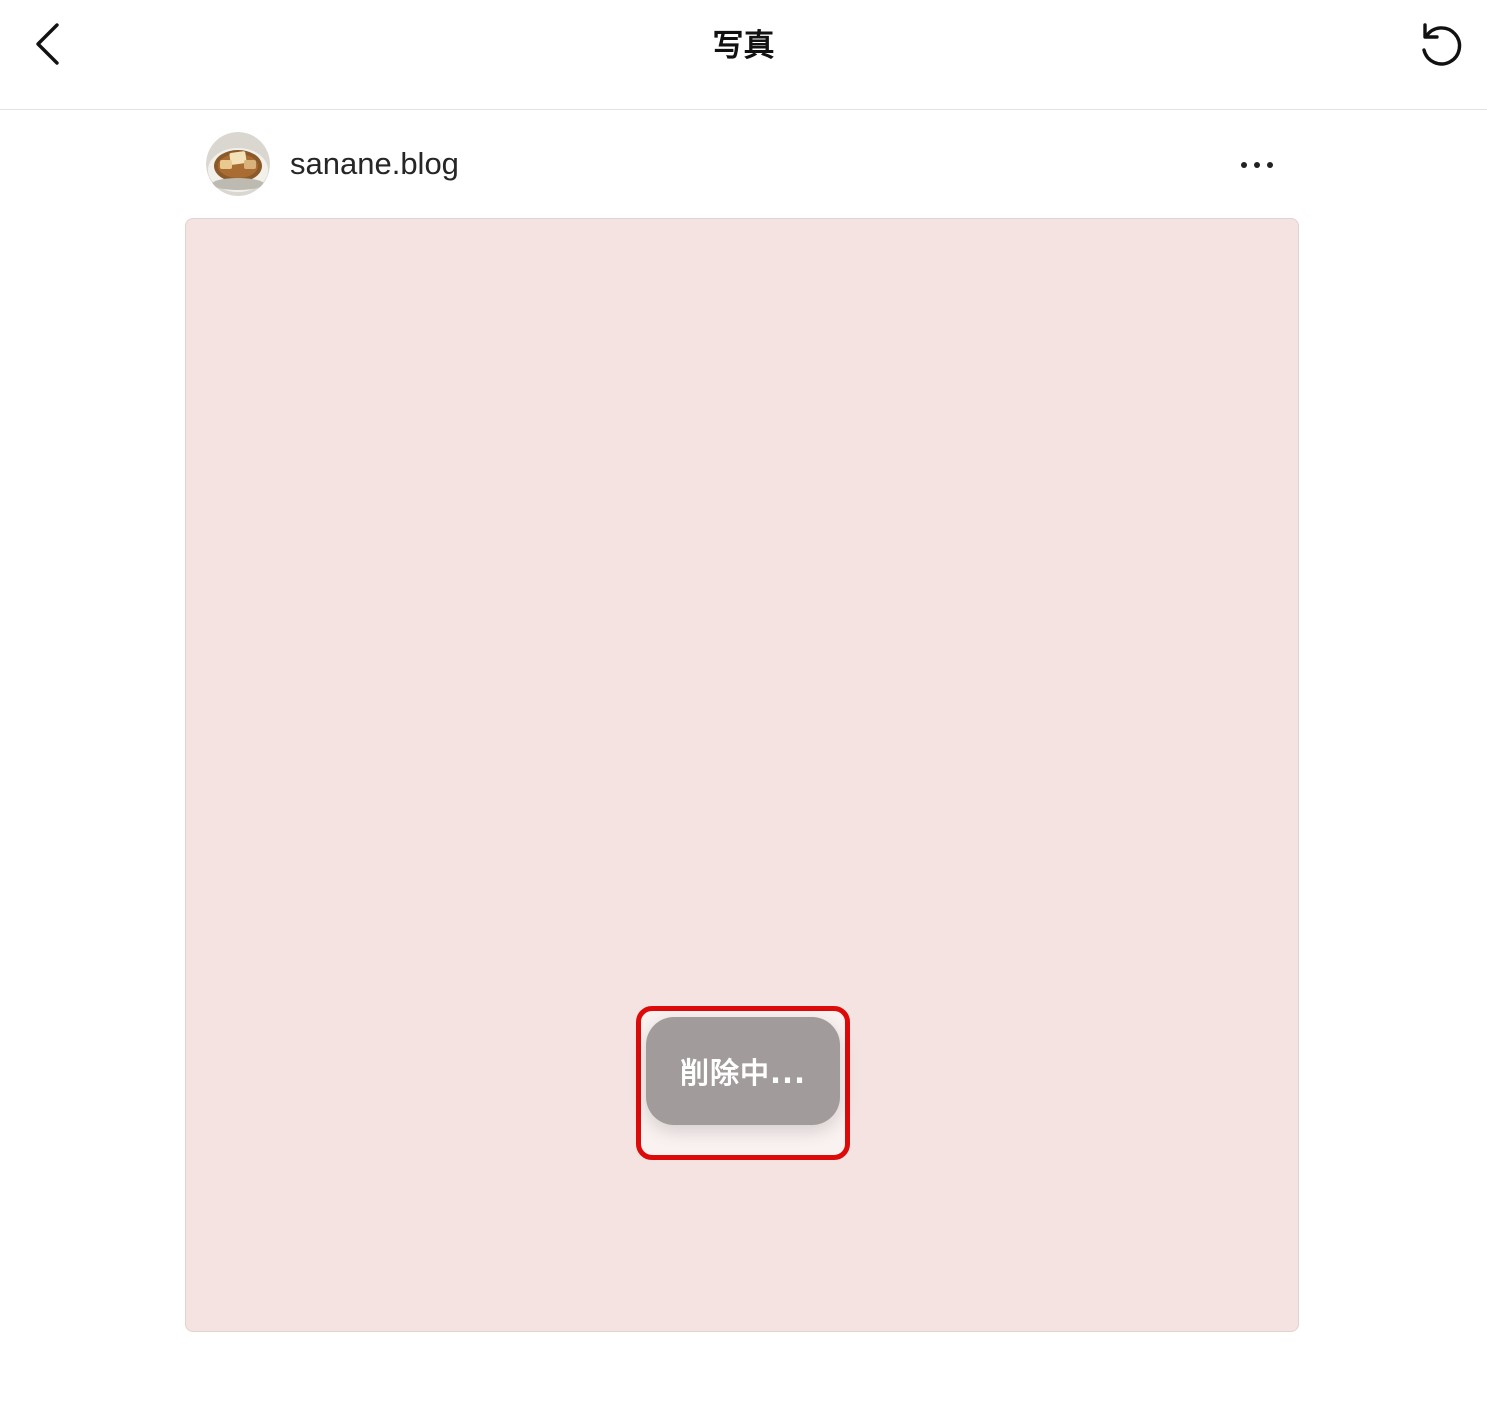 Image resolution: width=1487 pixels, height=1408 pixels. I want to click on refresh-icon, so click(1440, 46).